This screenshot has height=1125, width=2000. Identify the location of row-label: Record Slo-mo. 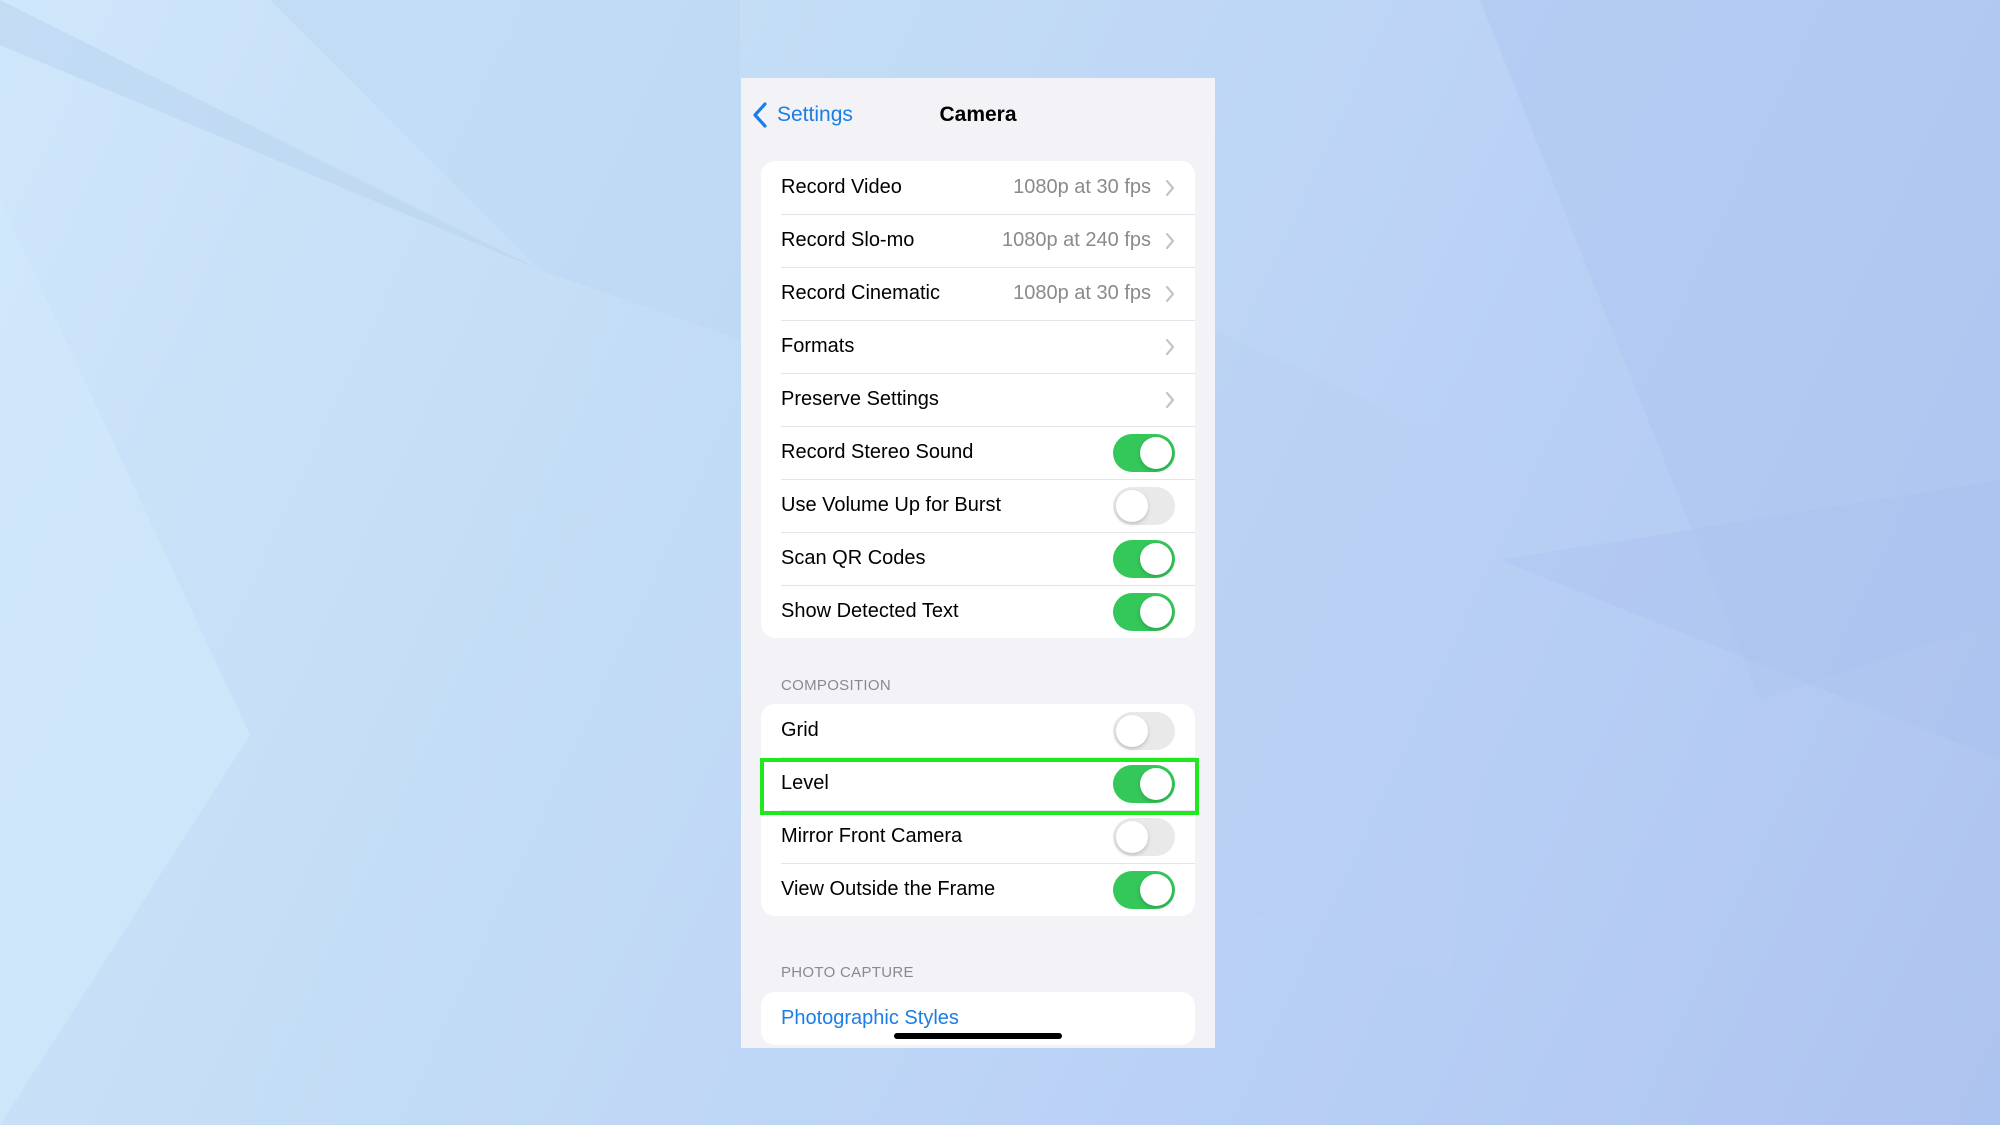
(848, 240).